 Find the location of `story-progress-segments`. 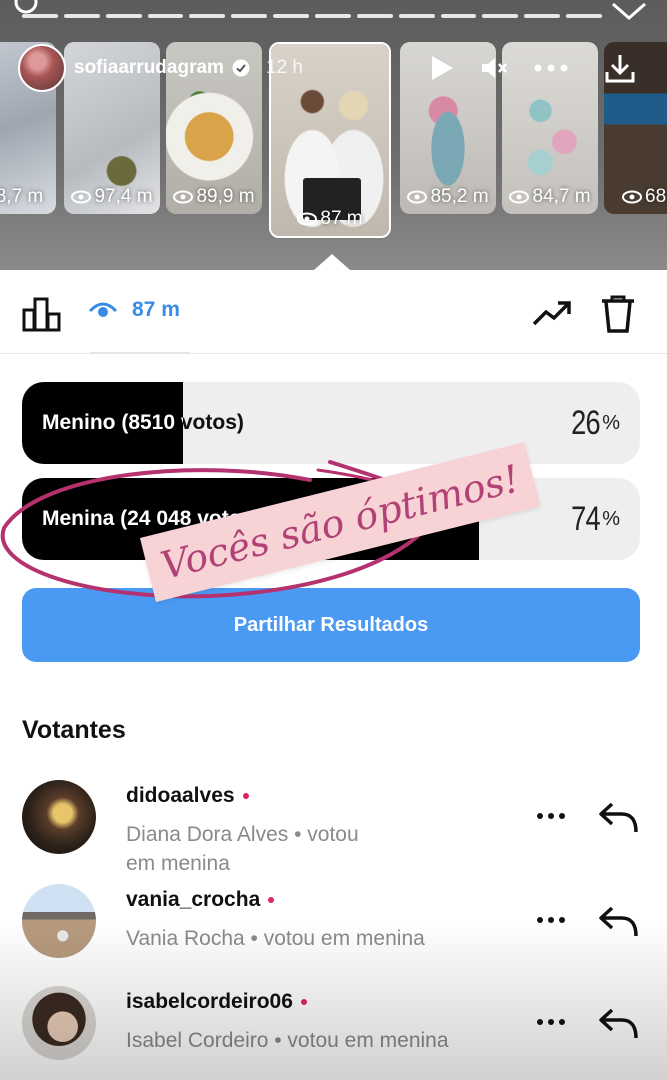

story-progress-segments is located at coordinates (312, 16).